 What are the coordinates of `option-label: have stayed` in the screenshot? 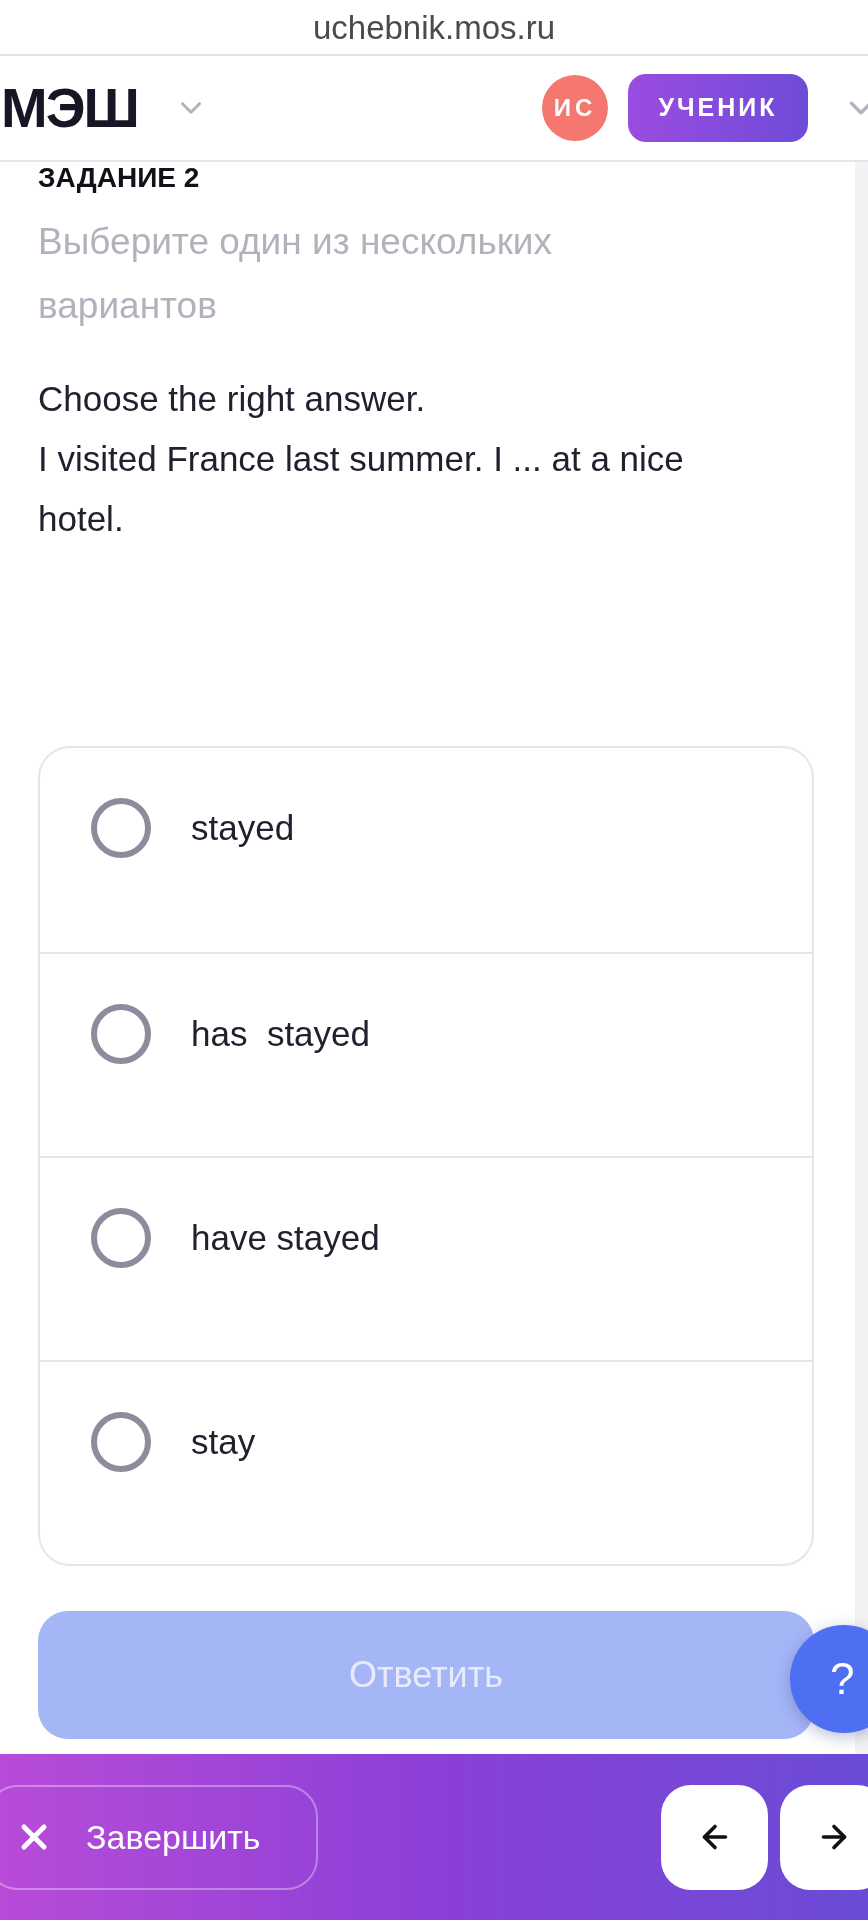 It's located at (285, 1238).